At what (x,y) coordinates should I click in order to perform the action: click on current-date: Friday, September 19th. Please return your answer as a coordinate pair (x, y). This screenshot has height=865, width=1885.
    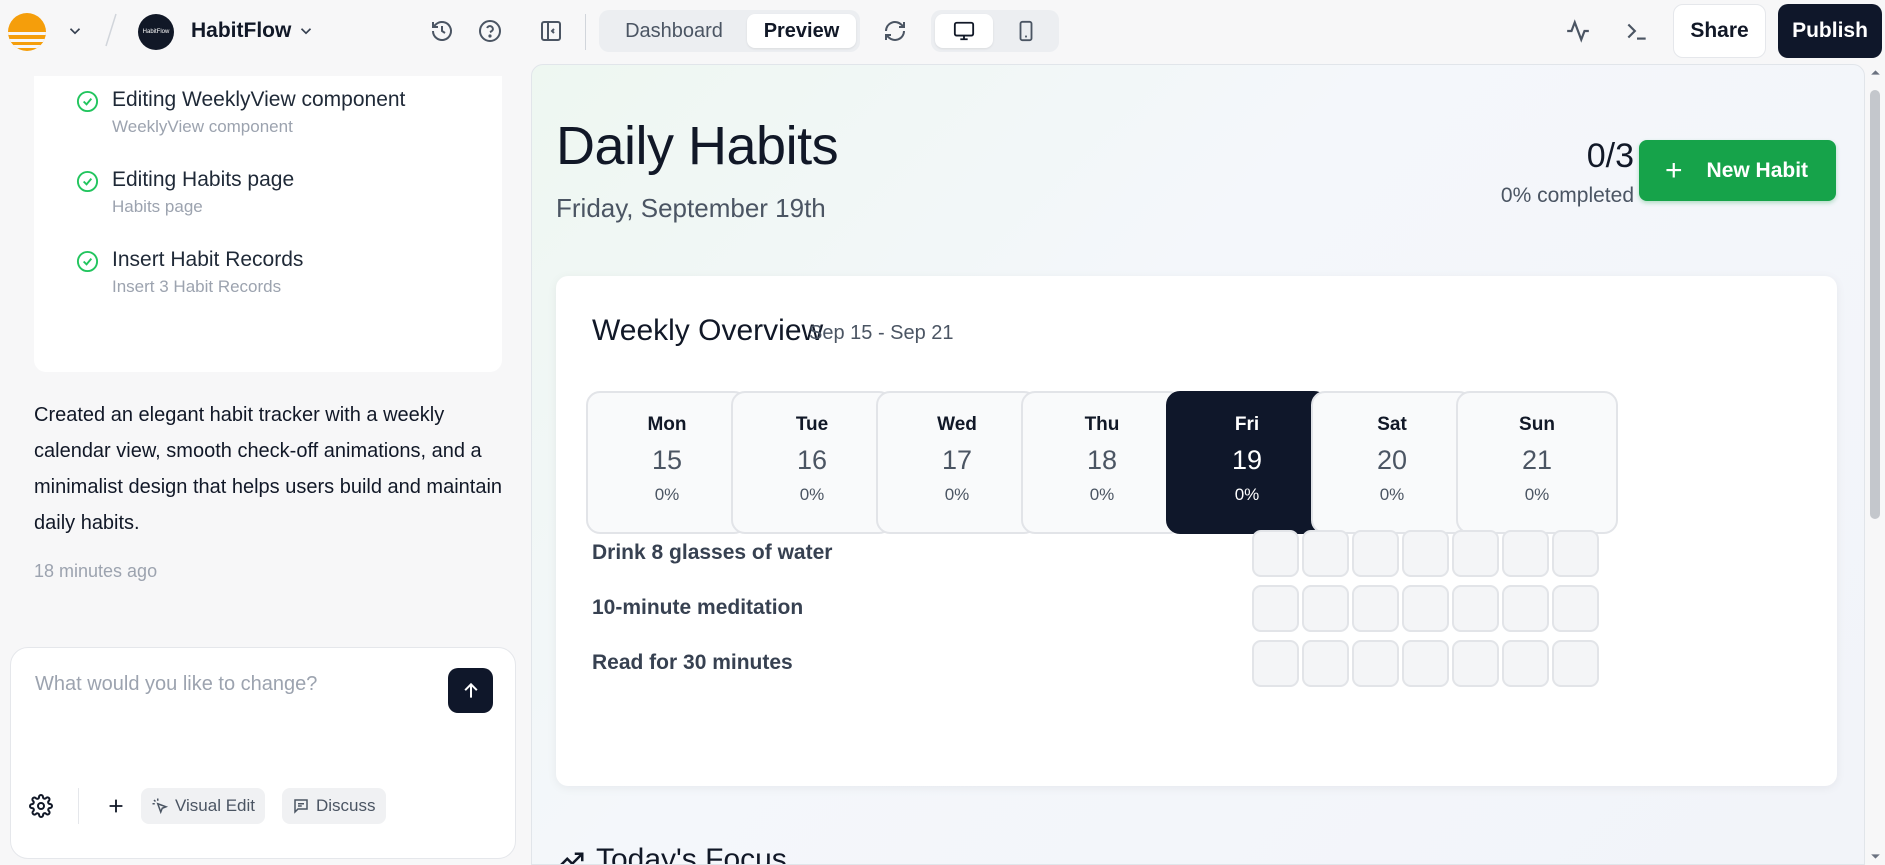
    Looking at the image, I should click on (691, 208).